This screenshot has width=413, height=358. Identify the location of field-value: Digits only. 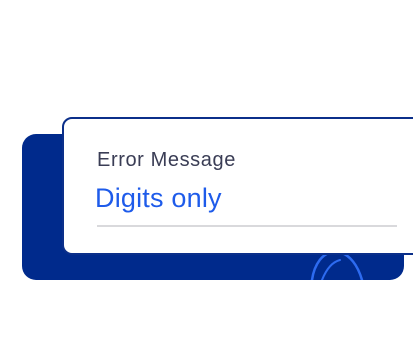
(158, 198).